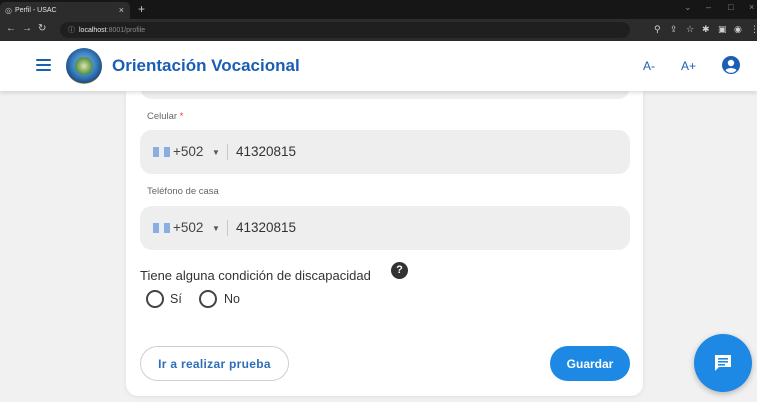  I want to click on browser-tabstrip: ◎ Perfil - USAC × + ⌄ – □ ×, so click(378, 9).